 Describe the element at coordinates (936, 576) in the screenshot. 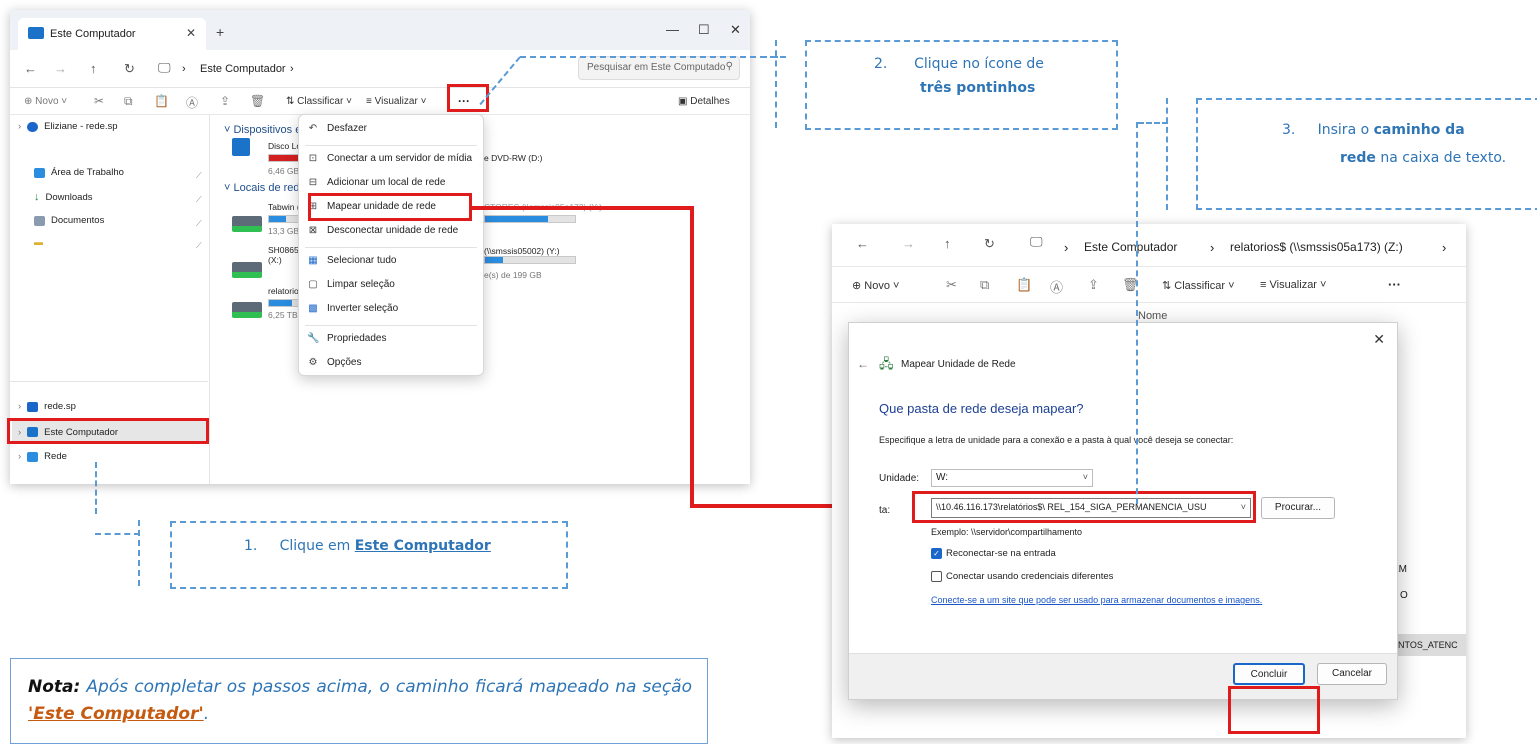

I see `checkbox-unchecked-icon` at that location.